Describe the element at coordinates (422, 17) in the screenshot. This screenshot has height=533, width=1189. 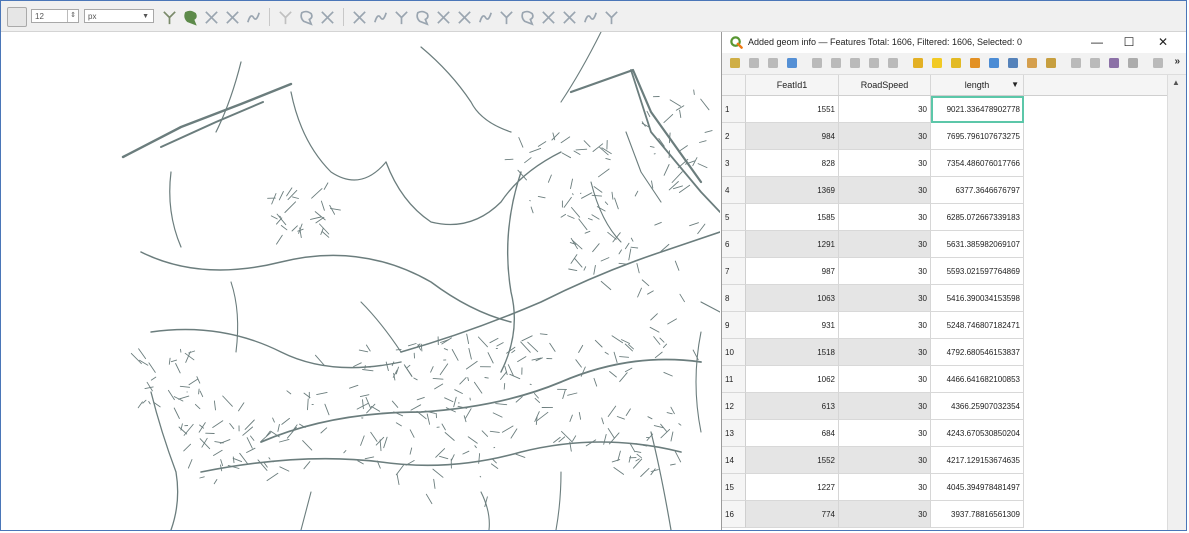
I see `delete-ring-icon` at that location.